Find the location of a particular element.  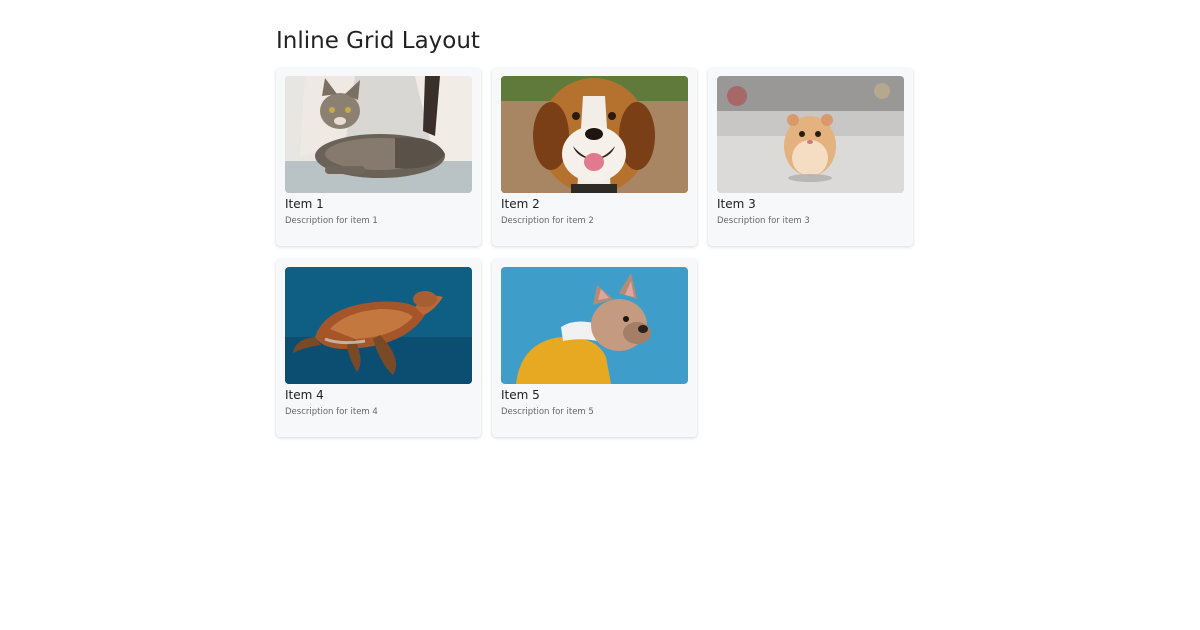

grid-card: Item 3 Description for item 3 is located at coordinates (810, 157).